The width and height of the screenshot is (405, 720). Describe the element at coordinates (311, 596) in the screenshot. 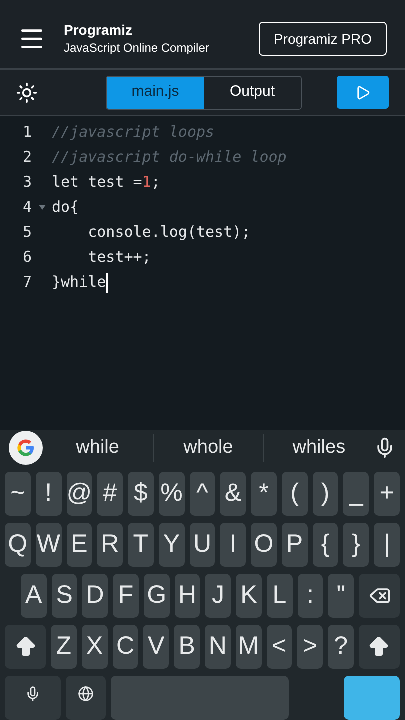

I see `keyboard-key: :` at that location.